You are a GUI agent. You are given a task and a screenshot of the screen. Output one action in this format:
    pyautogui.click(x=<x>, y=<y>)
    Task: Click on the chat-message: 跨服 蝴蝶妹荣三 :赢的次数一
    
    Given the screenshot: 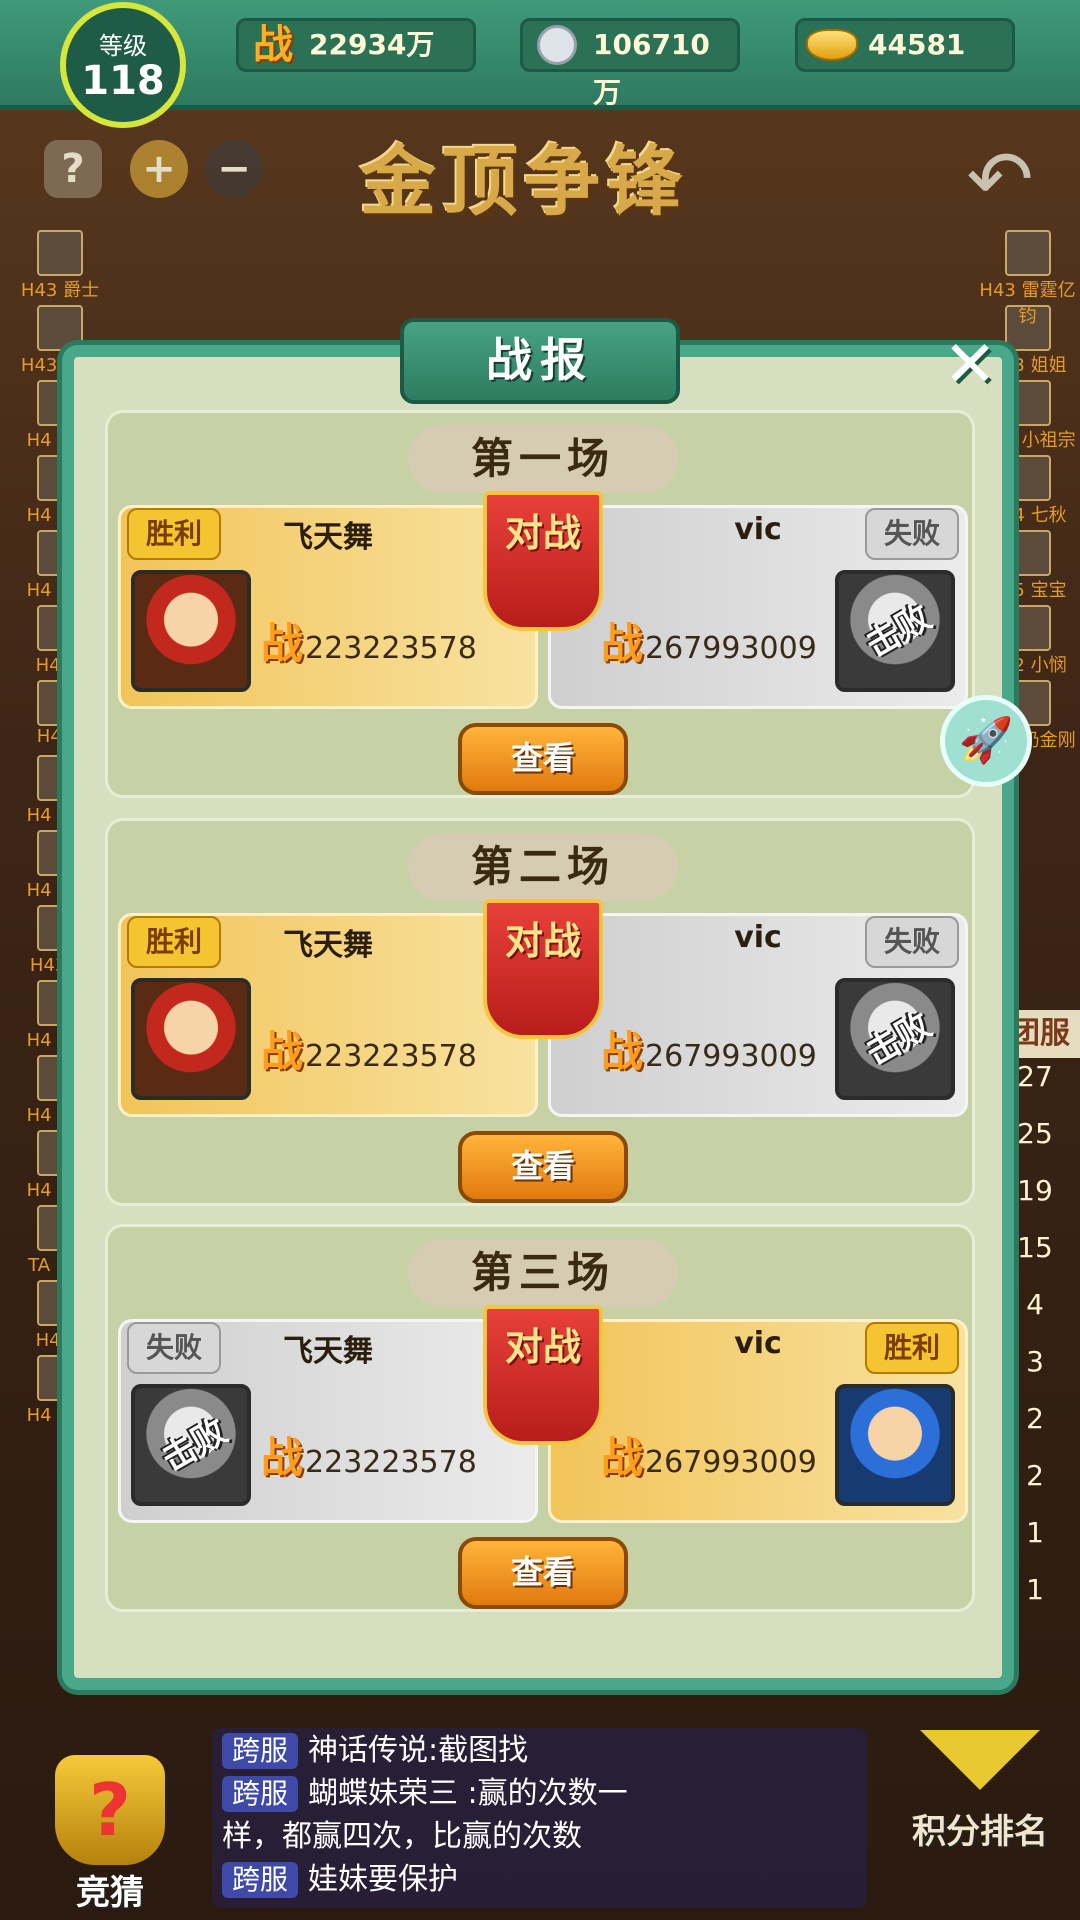 What is the action you would take?
    pyautogui.click(x=539, y=1794)
    